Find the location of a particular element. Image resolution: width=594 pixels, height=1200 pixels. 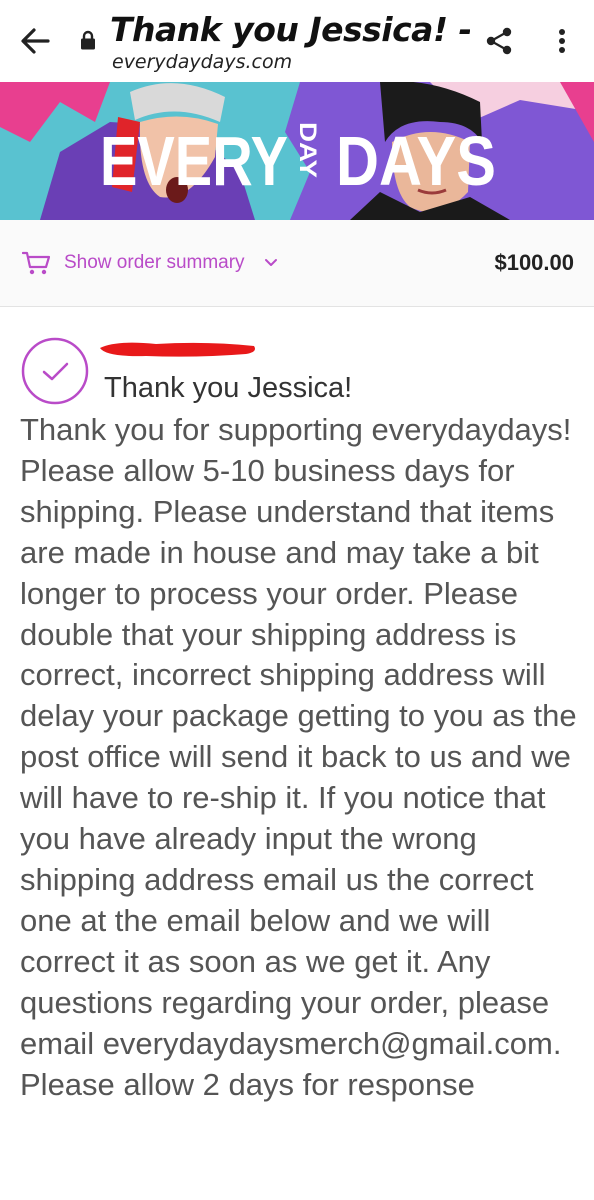

overflow-menu-icon is located at coordinates (562, 41).